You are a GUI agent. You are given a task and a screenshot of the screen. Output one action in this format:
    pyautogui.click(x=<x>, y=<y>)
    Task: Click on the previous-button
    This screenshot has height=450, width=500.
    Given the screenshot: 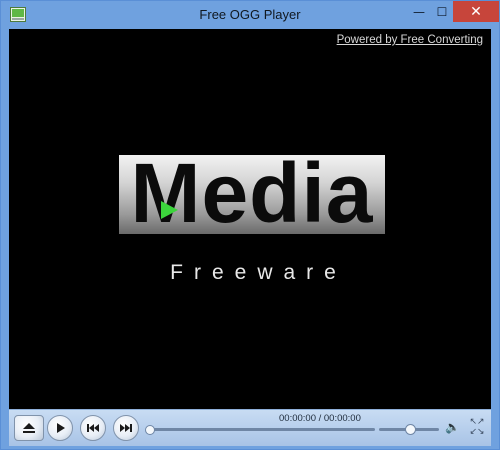 What is the action you would take?
    pyautogui.click(x=93, y=428)
    